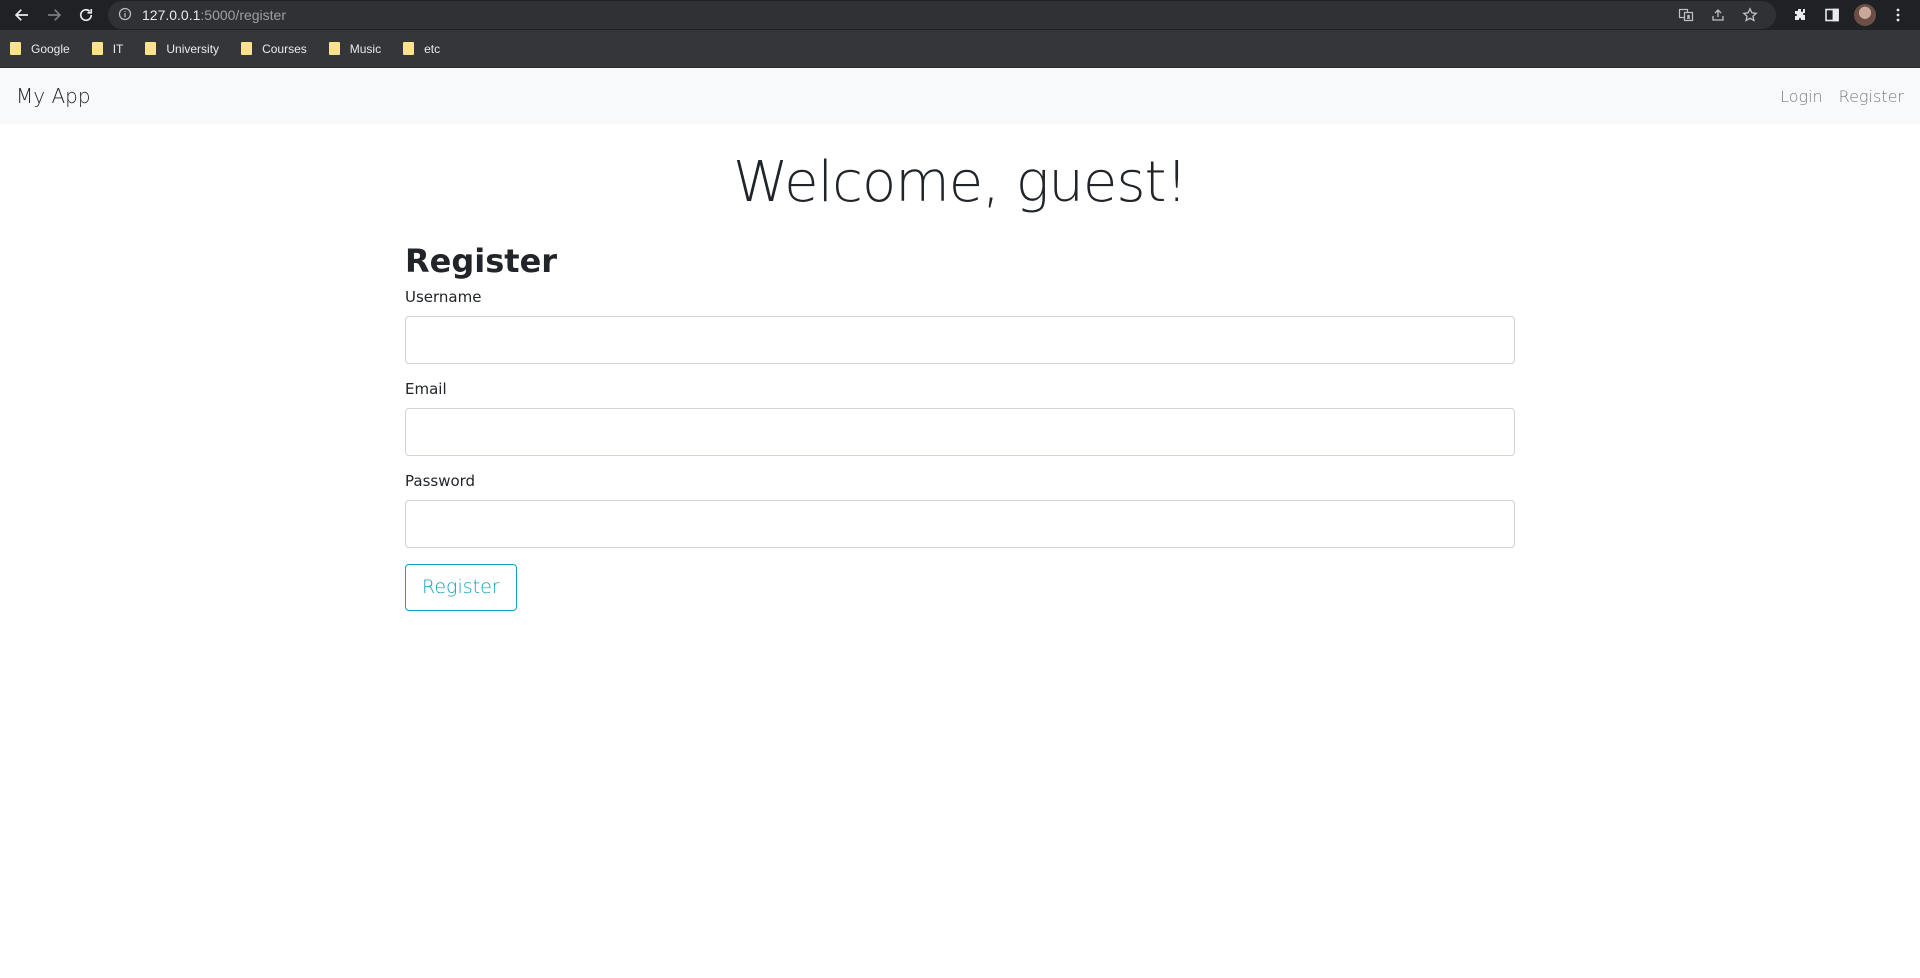  Describe the element at coordinates (960, 96) in the screenshot. I see `app-navbar: My App Login Register` at that location.